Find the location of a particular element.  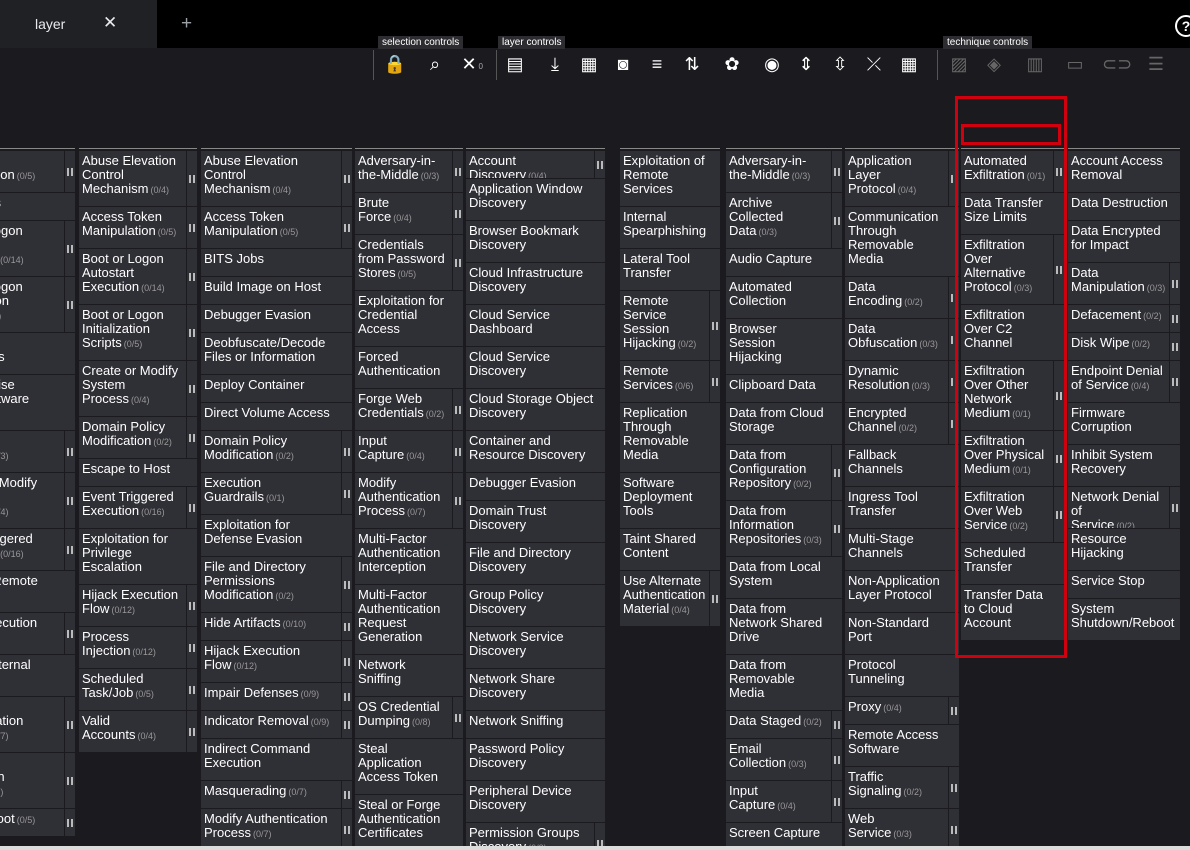

technique-cell: Cloud Infrastructure Discovery is located at coordinates (535, 284).